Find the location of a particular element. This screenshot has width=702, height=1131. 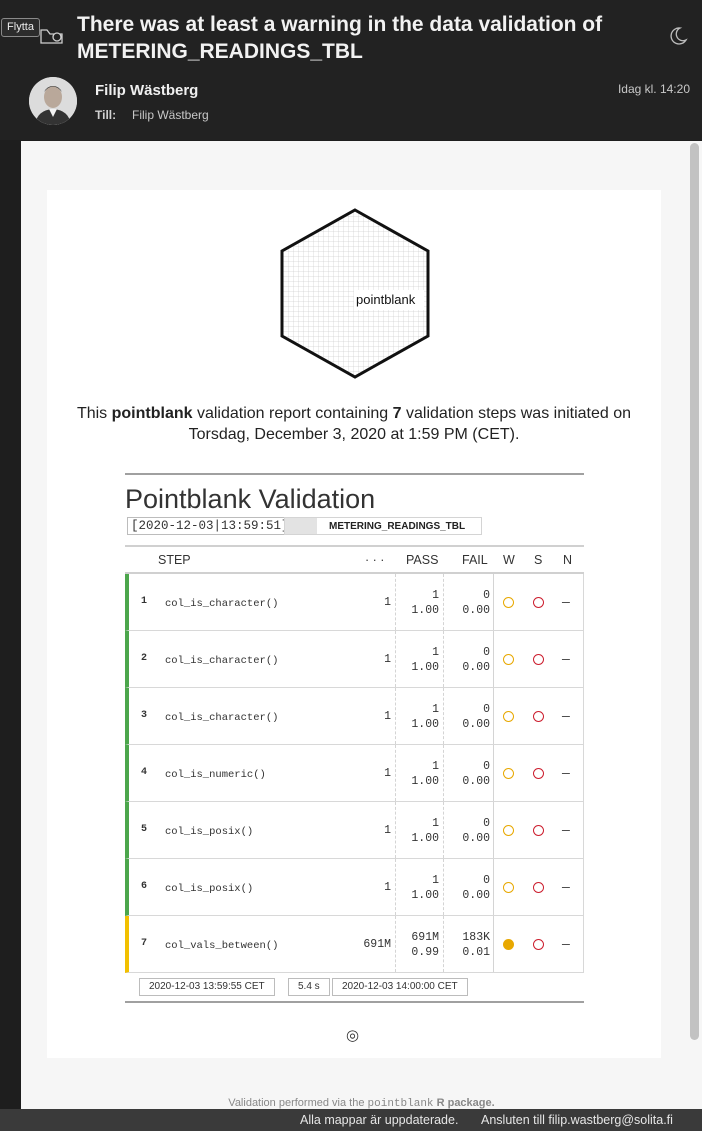

step-function: col_vals_between() is located at coordinates (222, 946).